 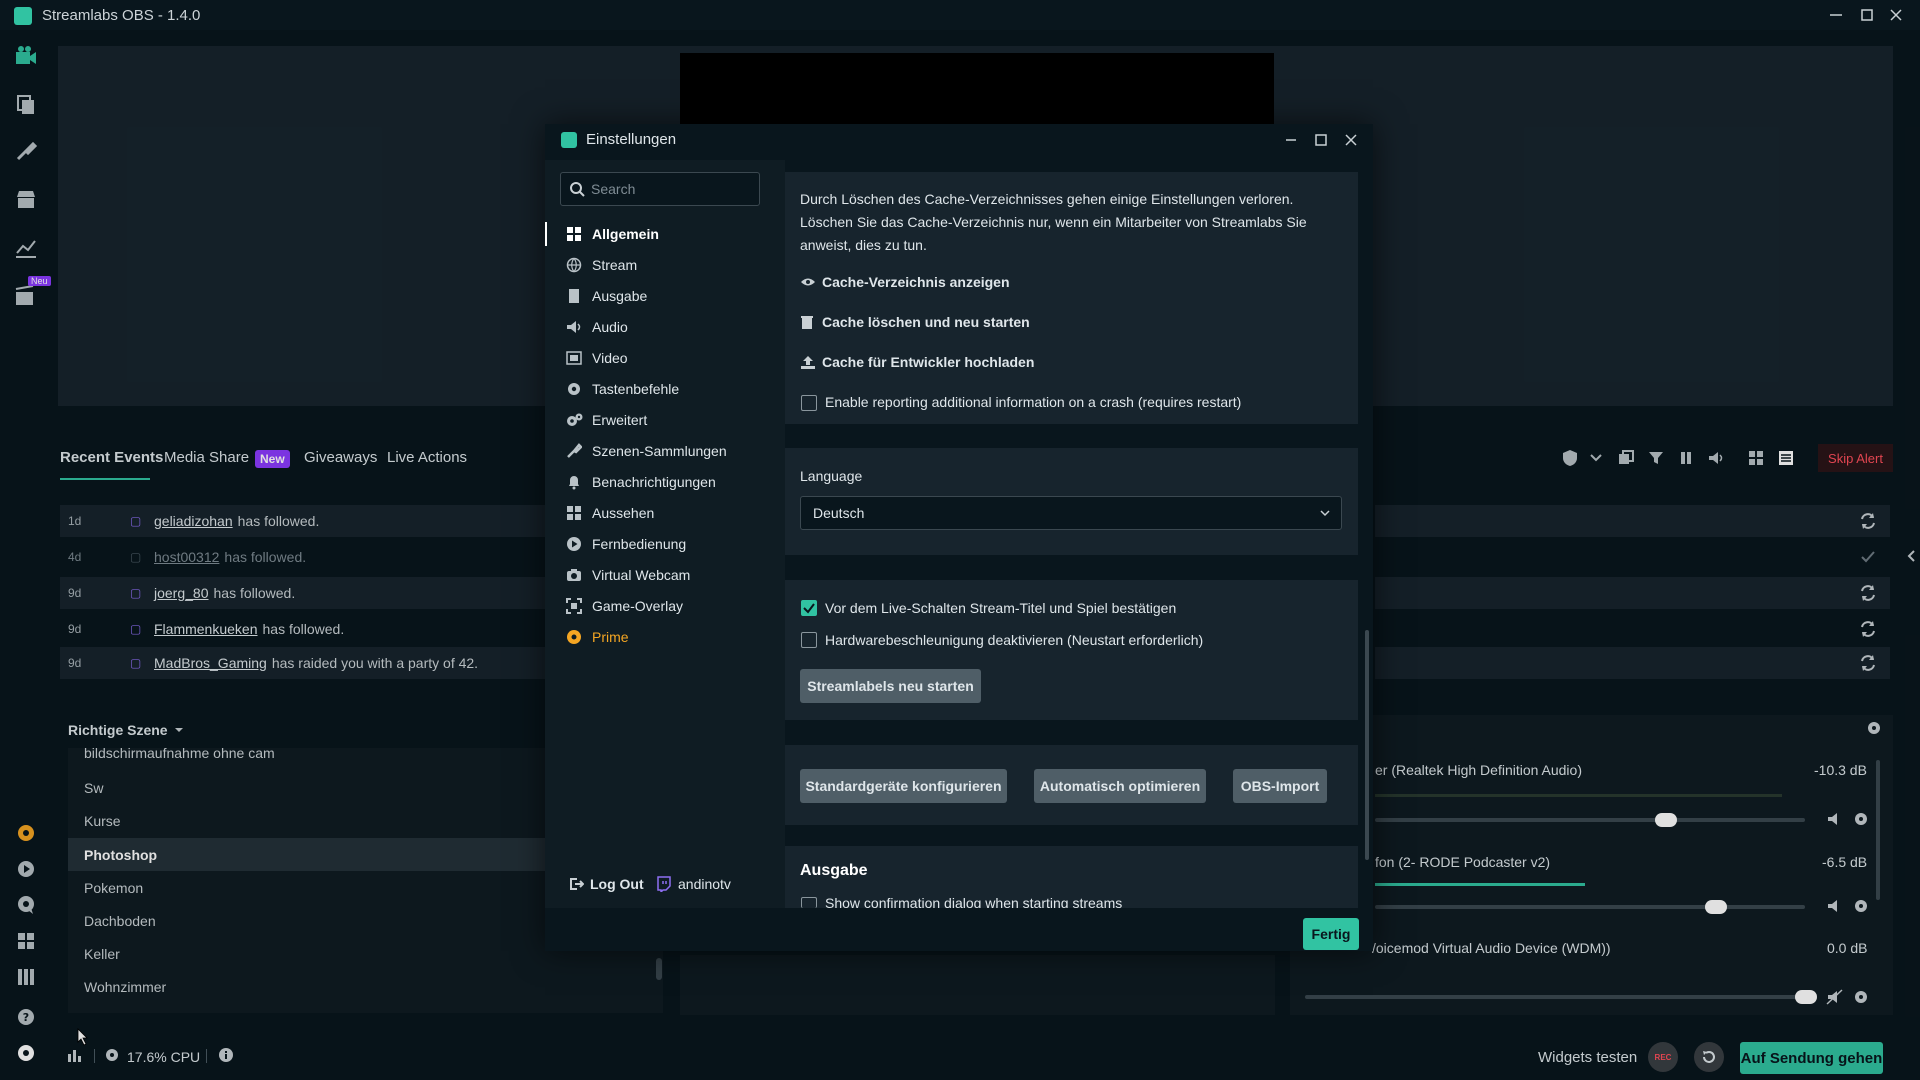 What do you see at coordinates (890, 686) in the screenshot?
I see `restart-streamlabels-button: Streamlabels neu starten` at bounding box center [890, 686].